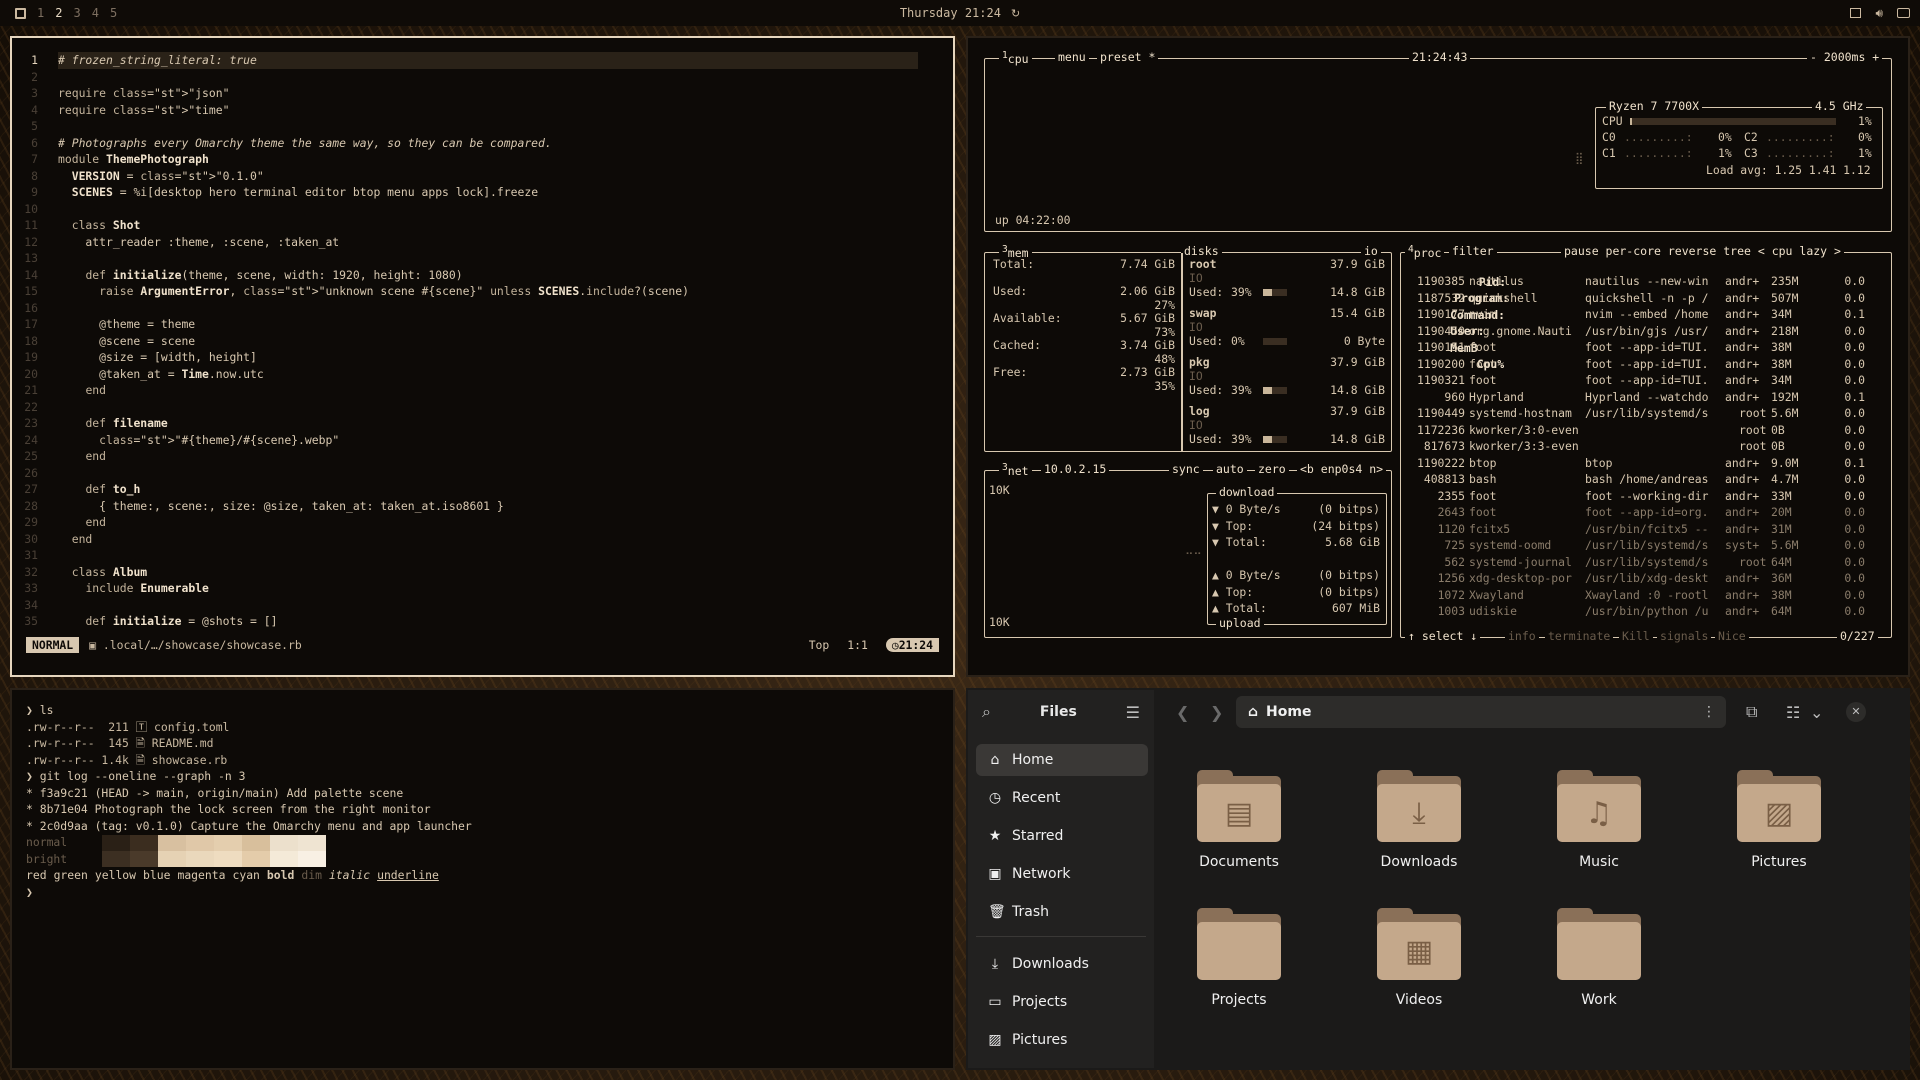 The height and width of the screenshot is (1080, 1920). Describe the element at coordinates (1062, 760) in the screenshot. I see `sidebar-item-home: ⌂ Home` at that location.